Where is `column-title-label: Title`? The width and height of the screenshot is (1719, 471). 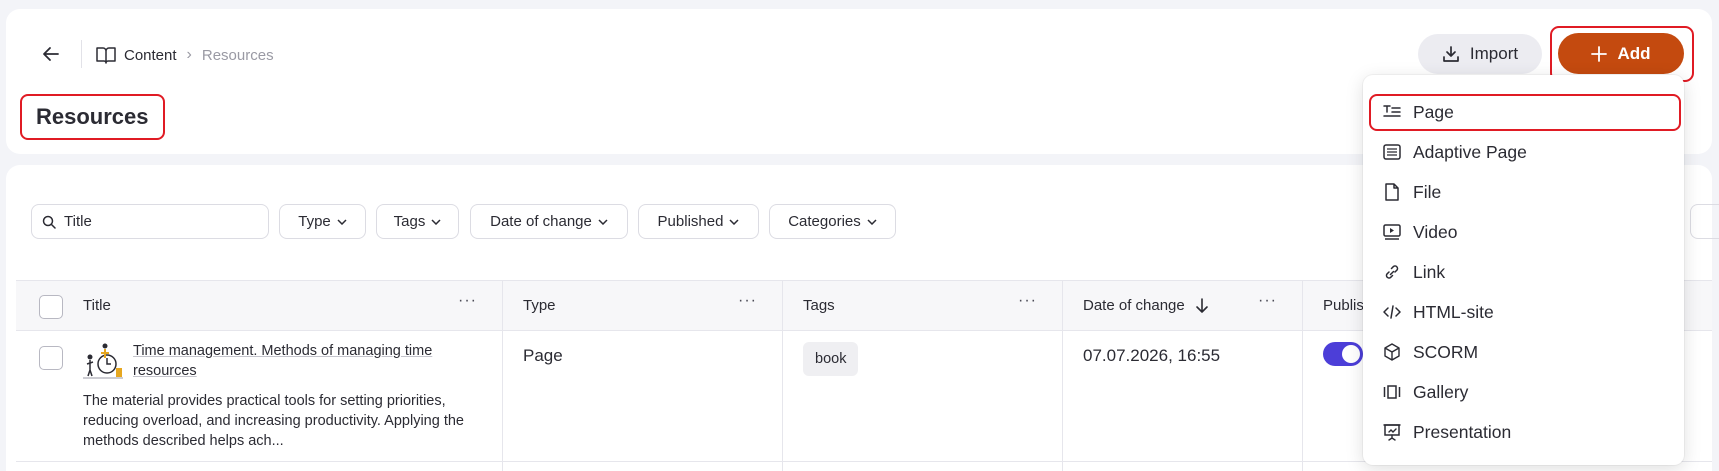
column-title-label: Title is located at coordinates (97, 305).